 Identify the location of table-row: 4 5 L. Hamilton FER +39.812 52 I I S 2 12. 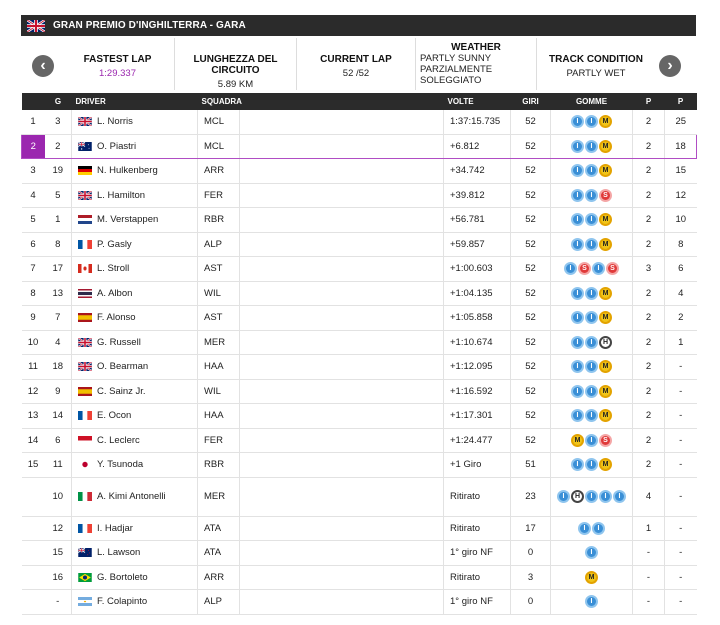
(359, 195).